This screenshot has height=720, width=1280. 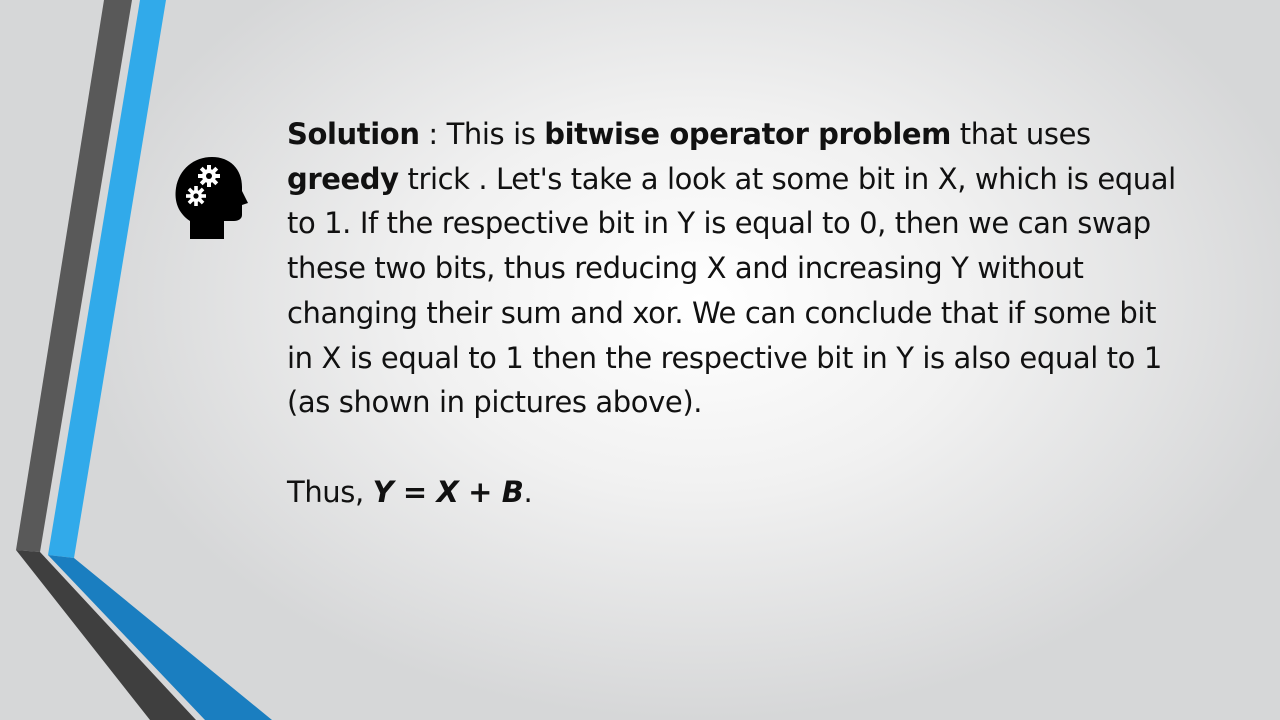 What do you see at coordinates (528, 491) in the screenshot?
I see `conclusion-end: .` at bounding box center [528, 491].